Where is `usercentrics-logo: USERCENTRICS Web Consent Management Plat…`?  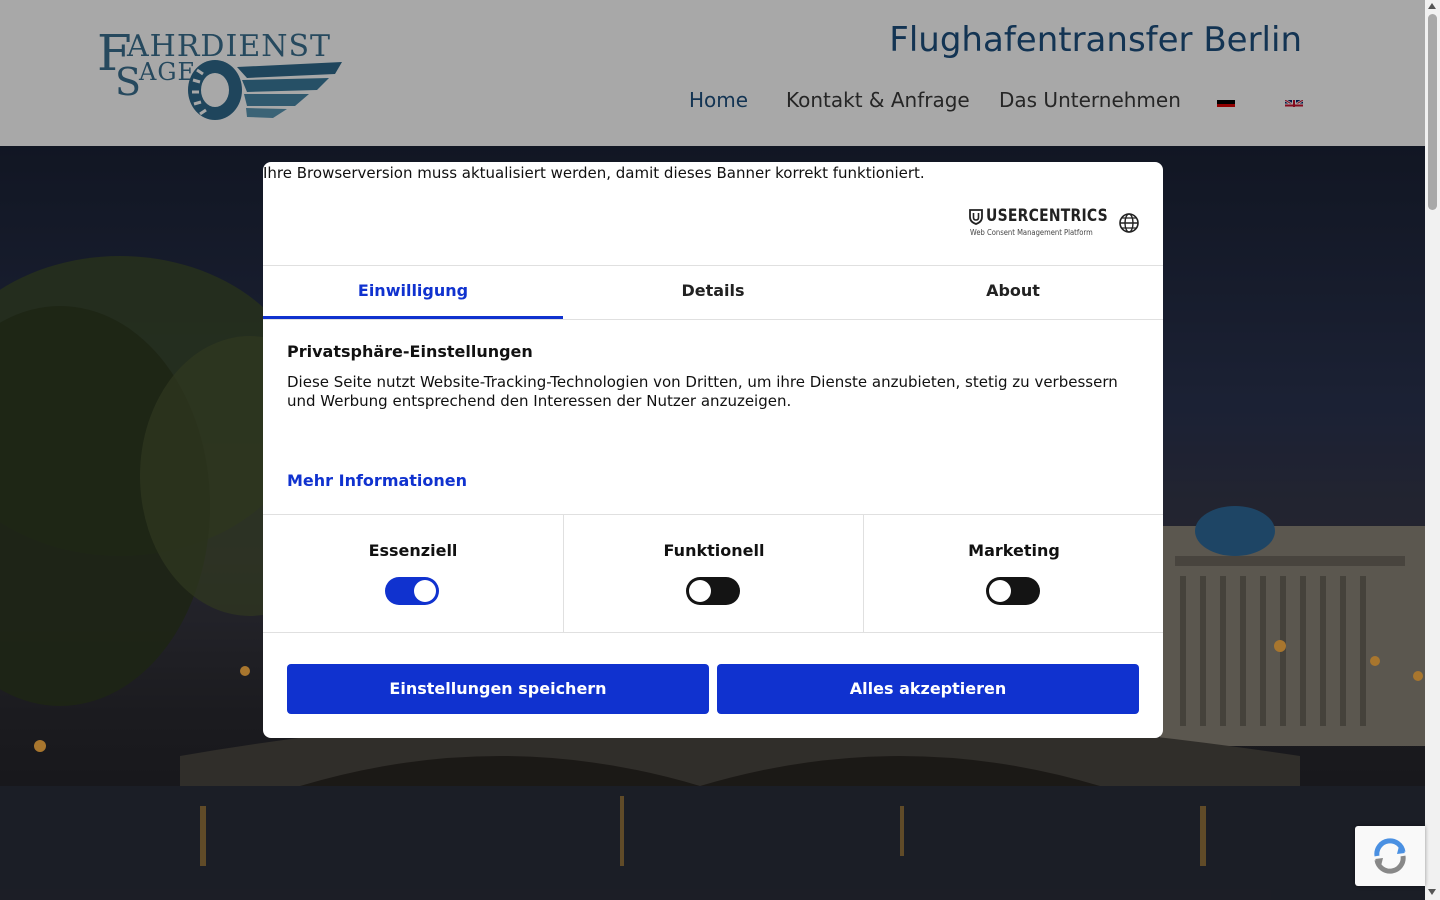 usercentrics-logo: USERCENTRICS Web Consent Management Plat… is located at coordinates (1038, 223).